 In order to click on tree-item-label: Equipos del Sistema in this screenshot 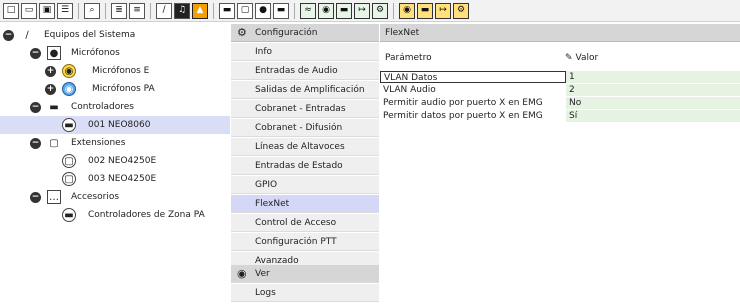, I will do `click(90, 35)`.